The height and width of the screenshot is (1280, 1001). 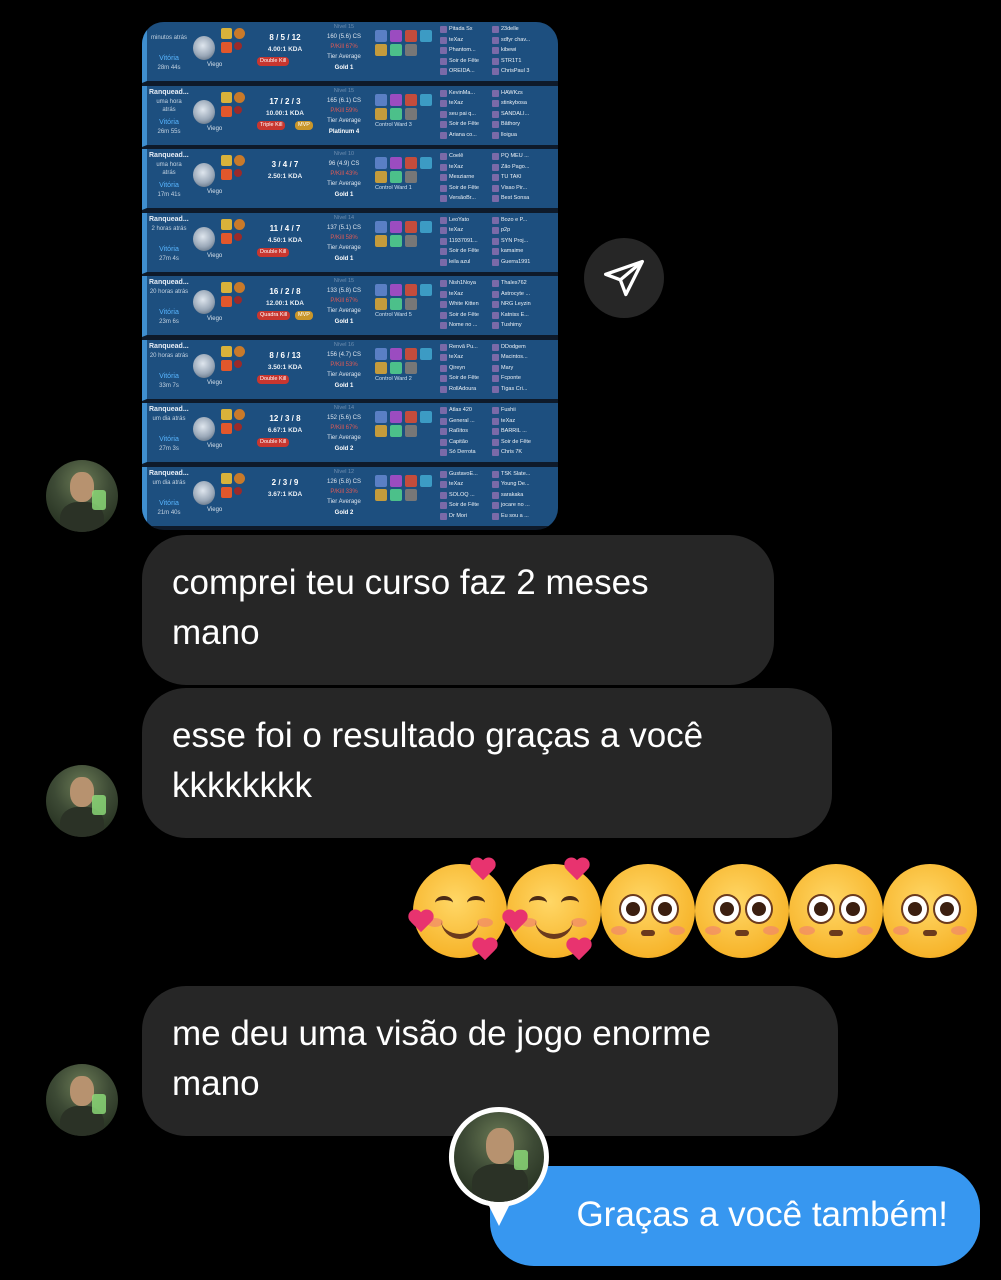 I want to click on player-name: STR1T1, so click(x=522, y=61).